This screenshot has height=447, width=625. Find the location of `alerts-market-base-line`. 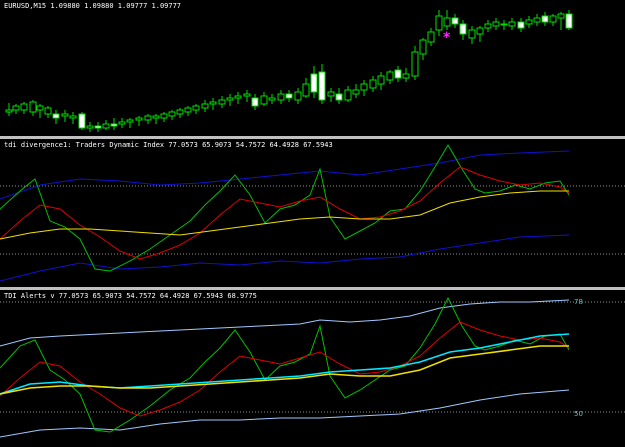

alerts-market-base-line is located at coordinates (284, 370).